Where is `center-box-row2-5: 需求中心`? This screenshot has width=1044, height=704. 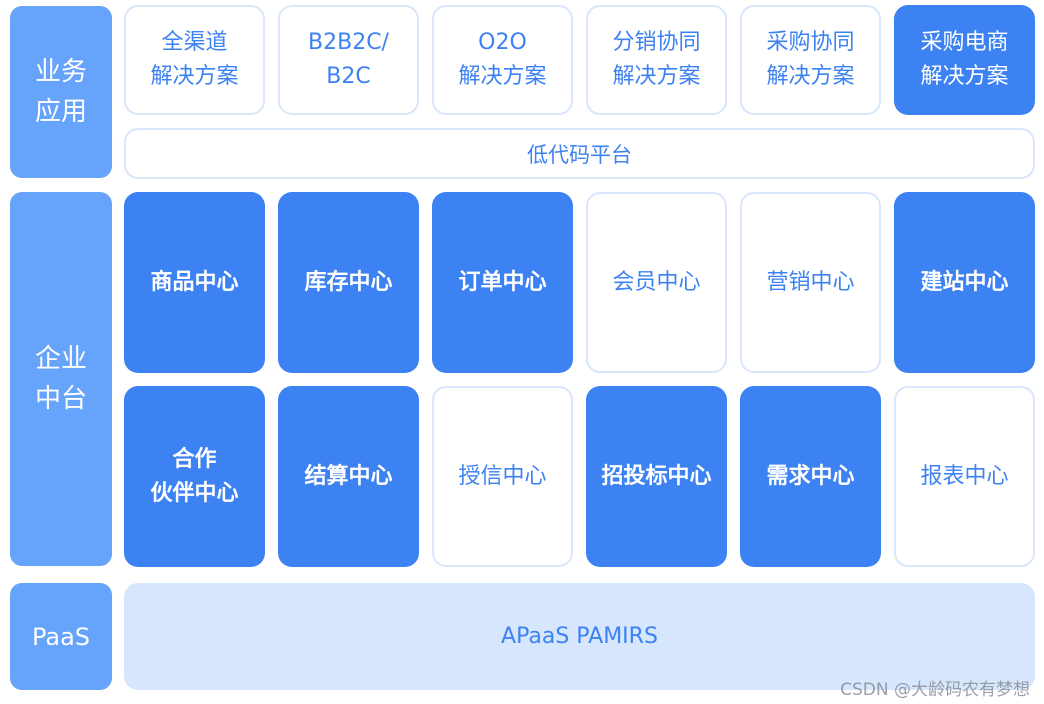 center-box-row2-5: 需求中心 is located at coordinates (810, 476).